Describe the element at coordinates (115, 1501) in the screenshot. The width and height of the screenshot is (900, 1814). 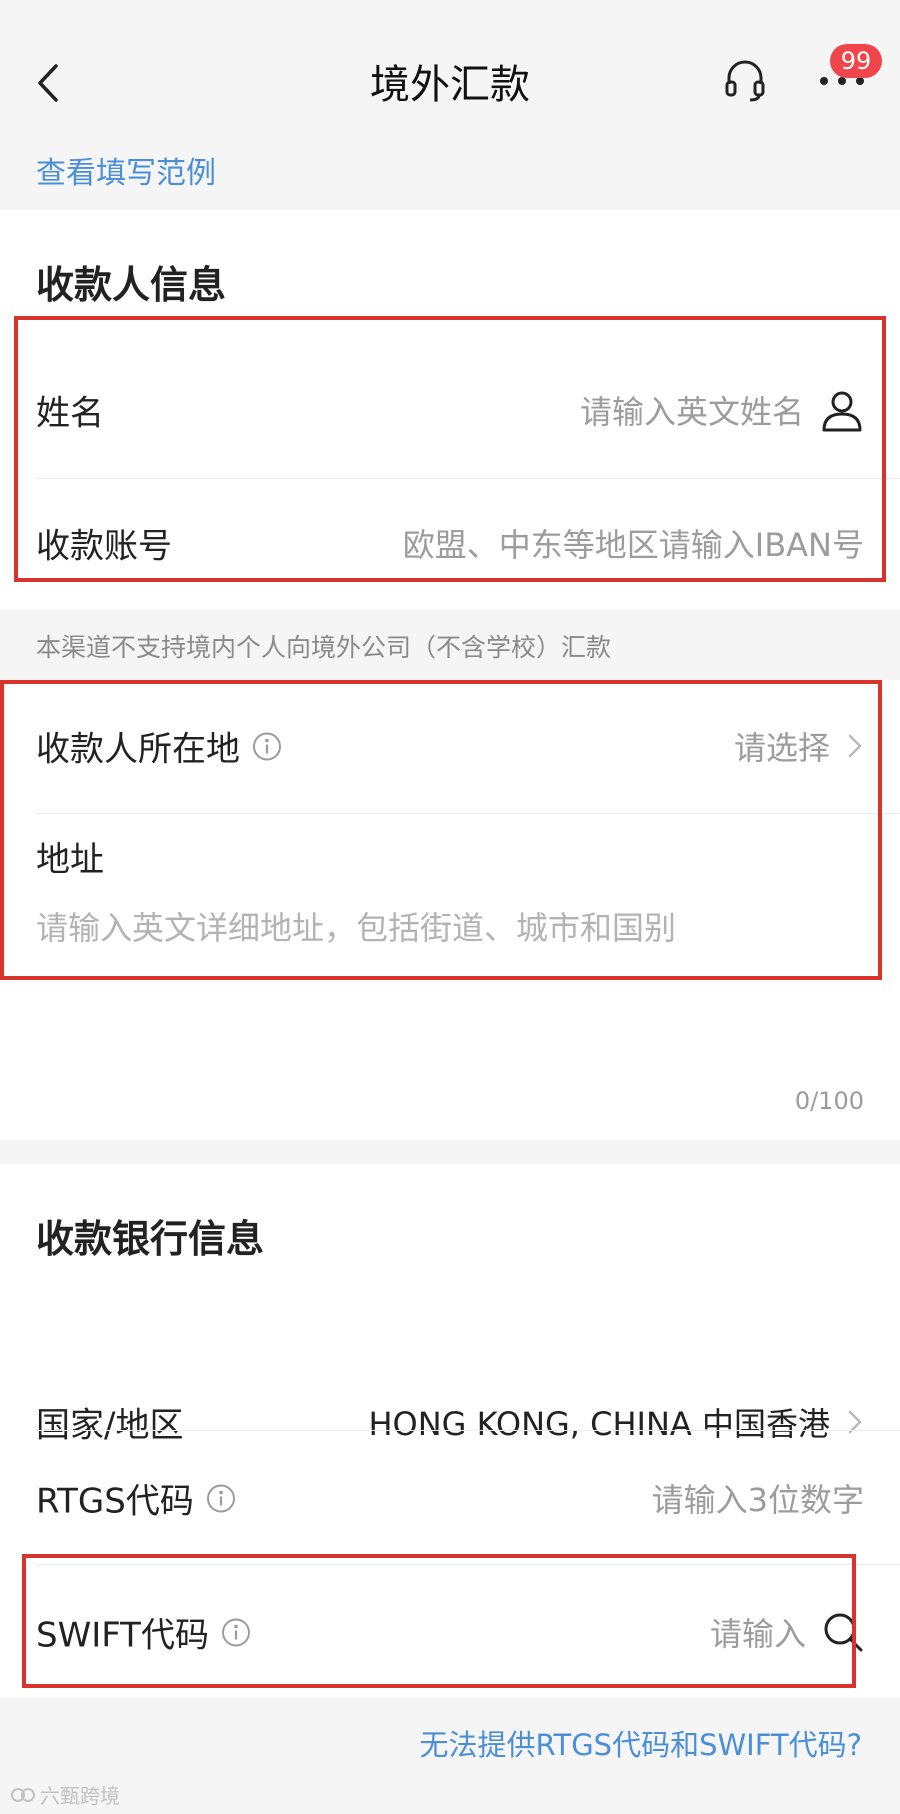
I see `rtgs-label: RTGS代码` at that location.